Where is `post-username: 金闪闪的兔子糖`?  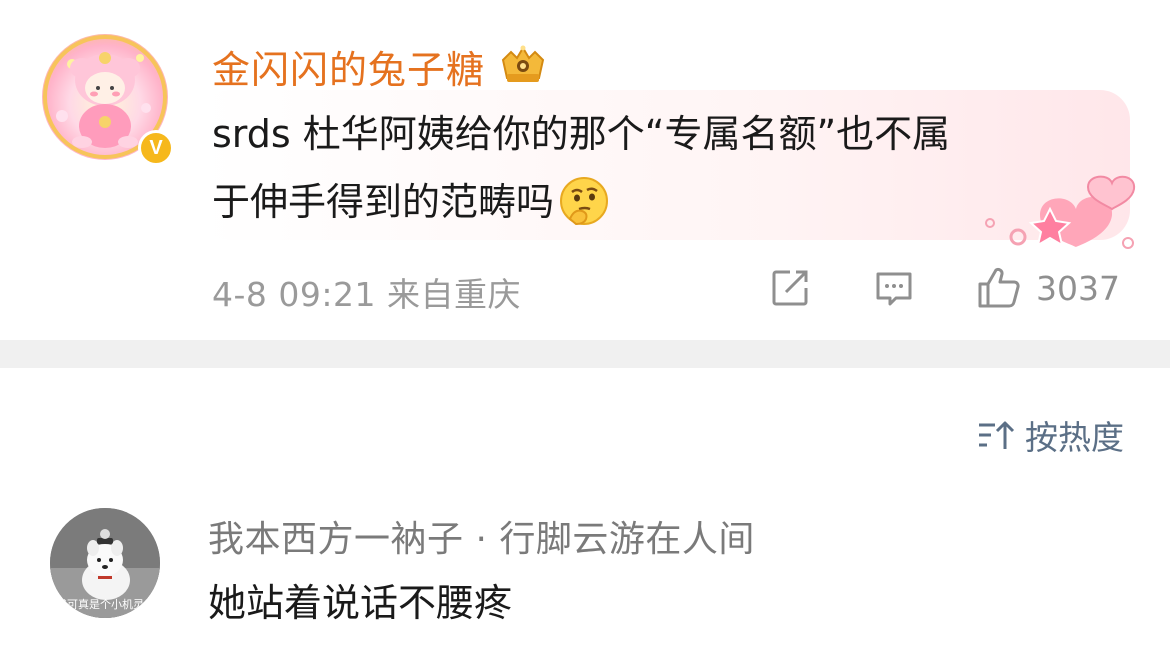
post-username: 金闪闪的兔子糖 is located at coordinates (348, 66).